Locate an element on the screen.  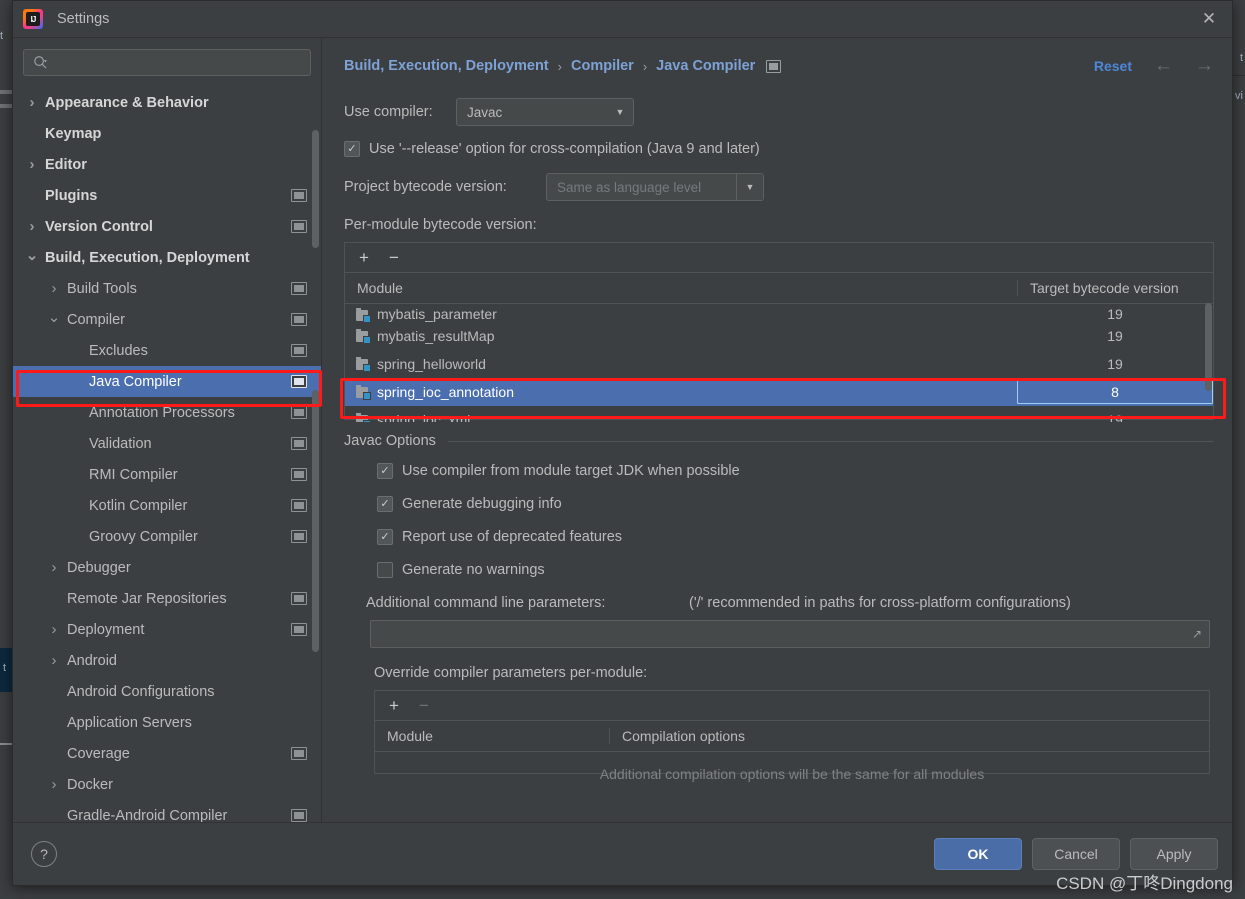
add-override-button: + is located at coordinates (394, 705).